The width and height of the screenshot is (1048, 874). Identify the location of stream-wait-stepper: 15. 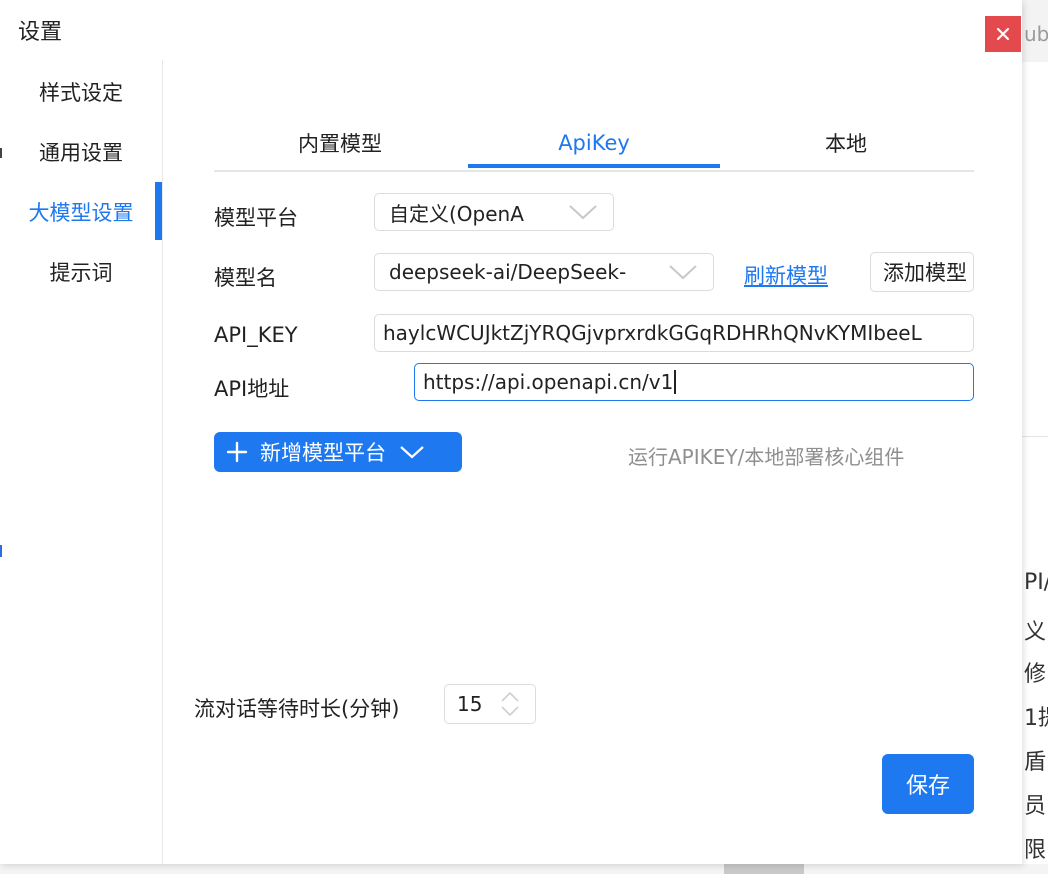
(490, 704).